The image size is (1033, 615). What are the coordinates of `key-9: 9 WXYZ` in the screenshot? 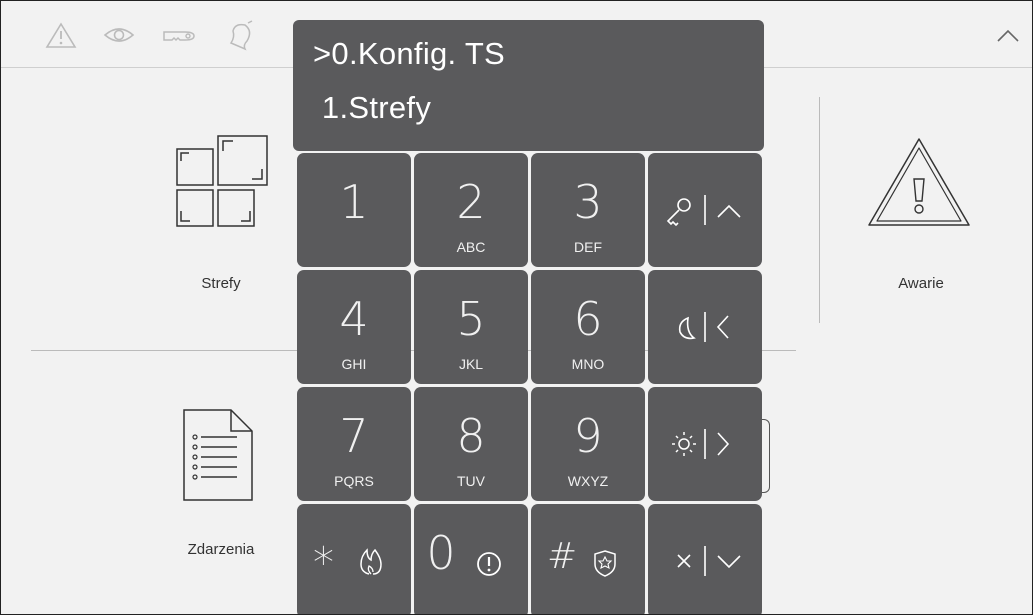 It's located at (588, 444).